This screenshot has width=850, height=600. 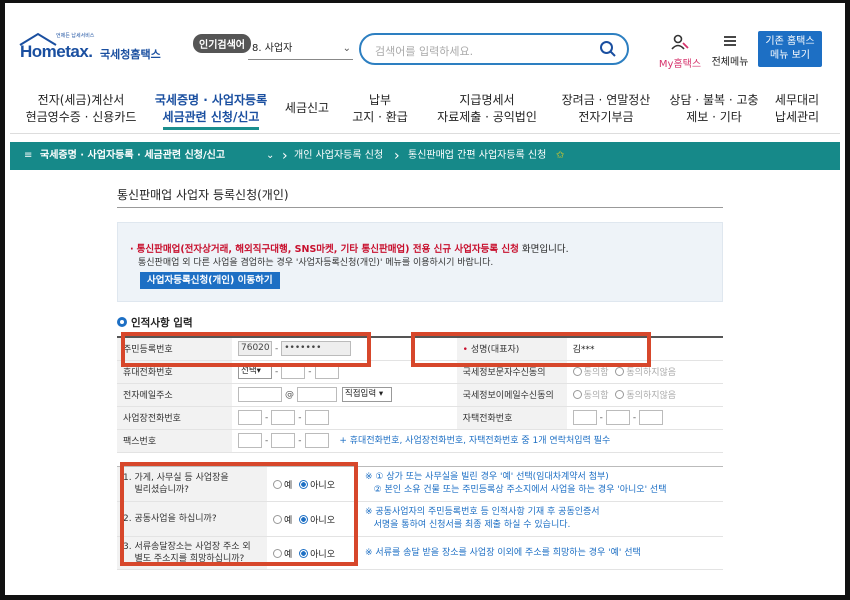 I want to click on nav-label: 장려금 · 연말정산, so click(x=606, y=100).